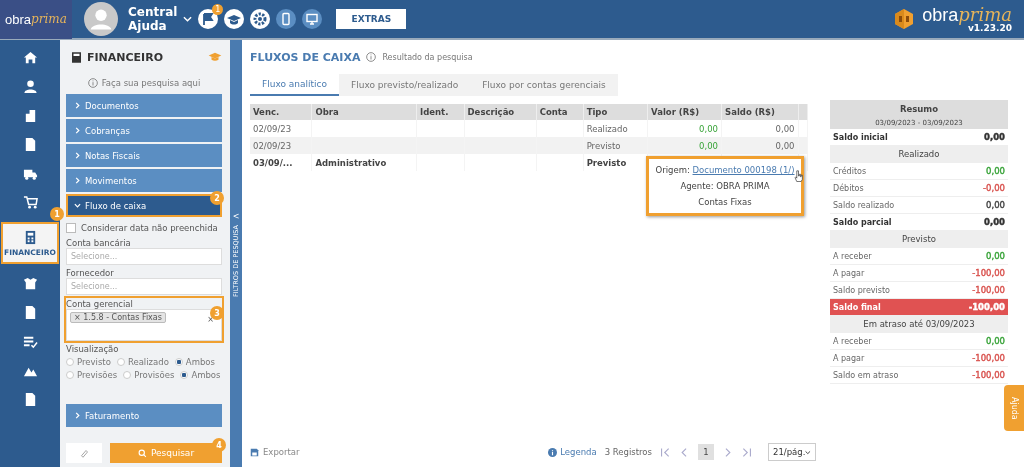  I want to click on field-label: Visualização, so click(93, 349).